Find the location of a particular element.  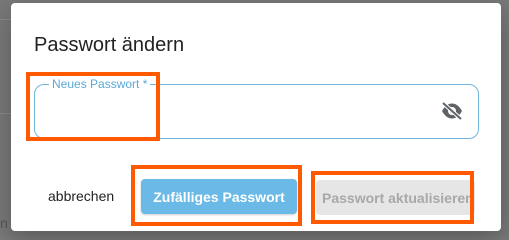

new-password-input is located at coordinates (241, 112).